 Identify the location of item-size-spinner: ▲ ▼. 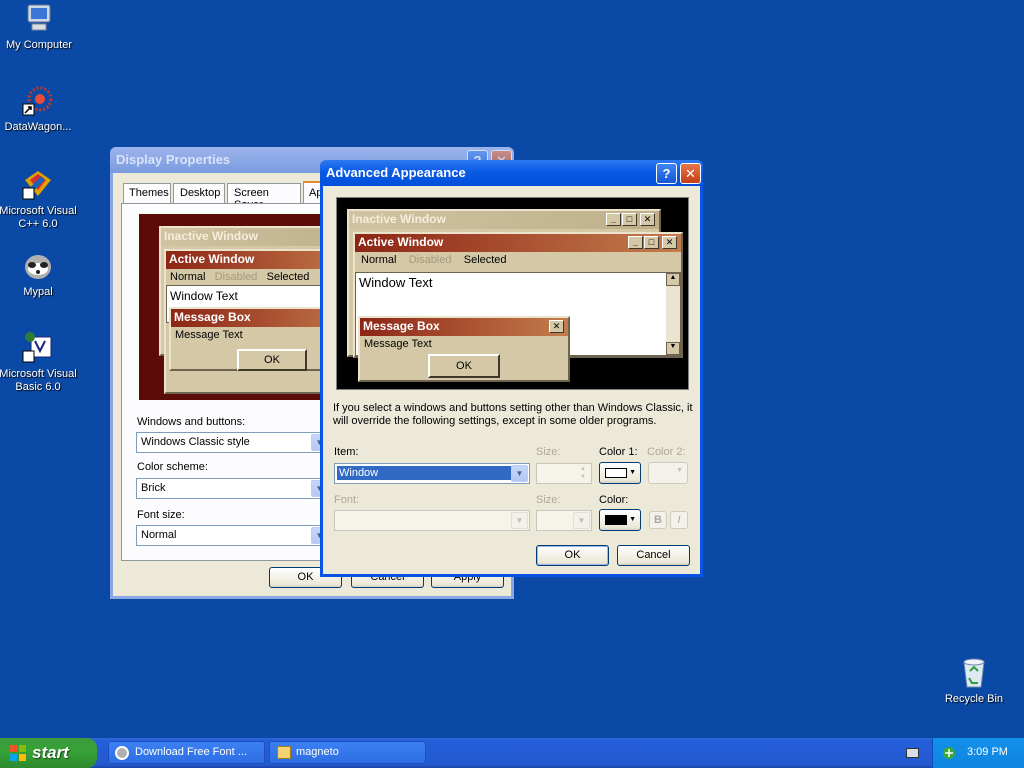
(564, 473).